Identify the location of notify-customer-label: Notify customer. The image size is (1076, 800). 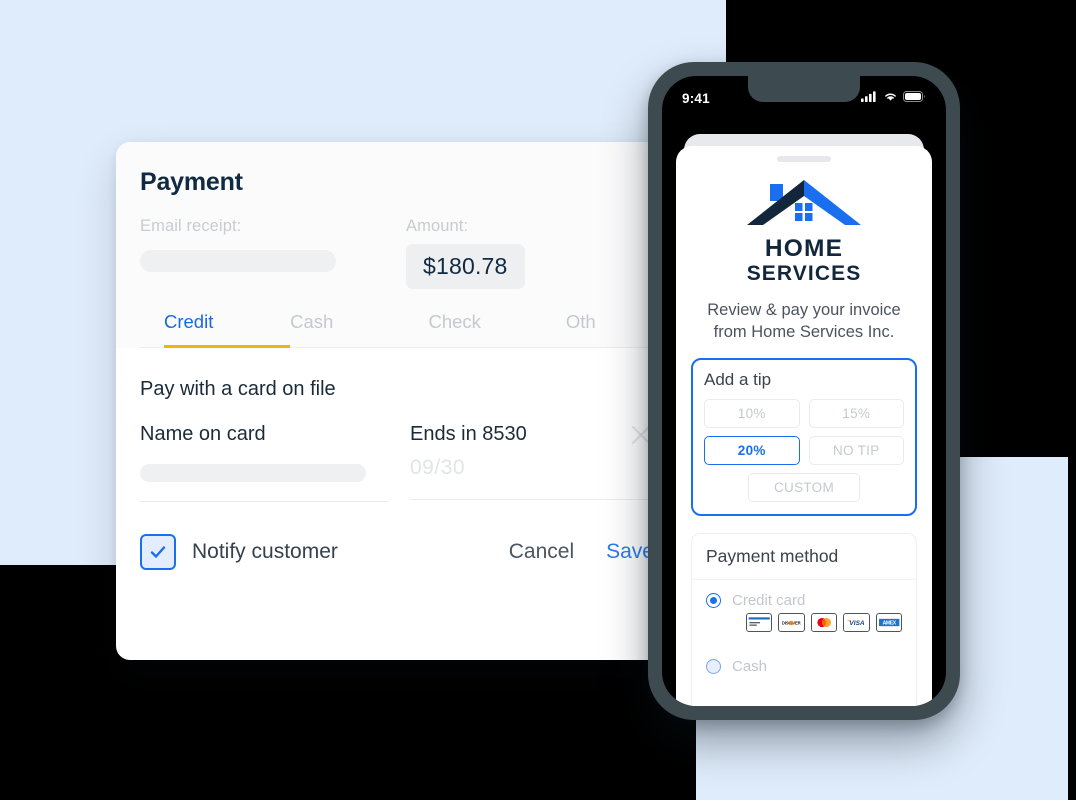
(265, 551).